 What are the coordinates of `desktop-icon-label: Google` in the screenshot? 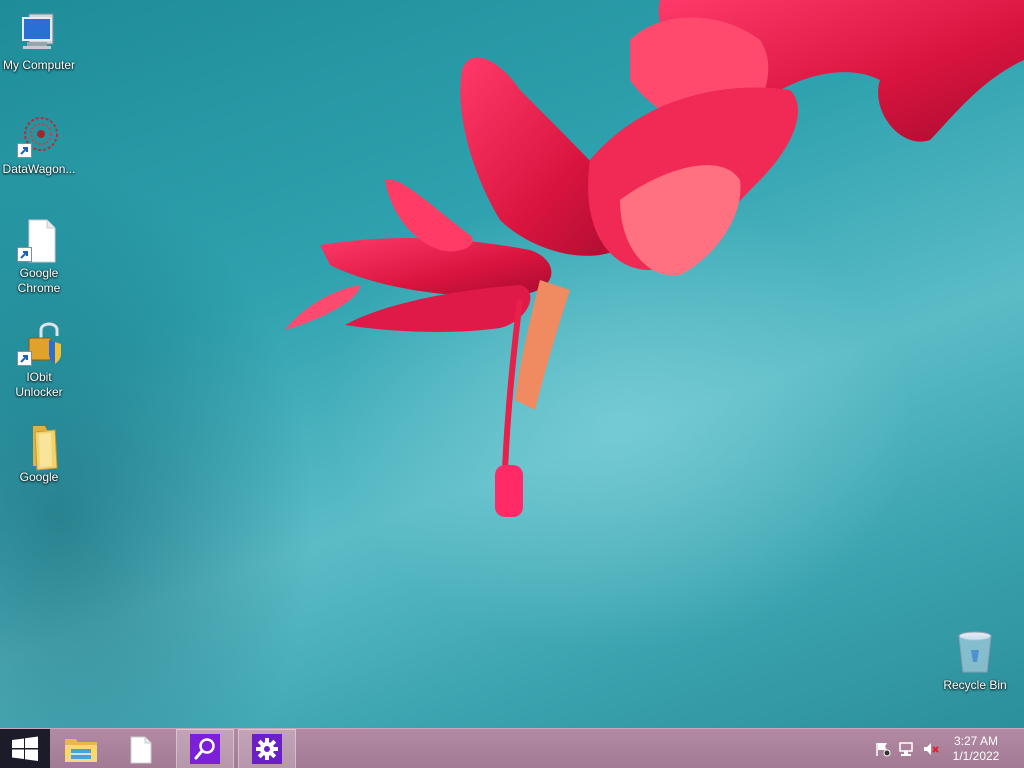 It's located at (39, 477).